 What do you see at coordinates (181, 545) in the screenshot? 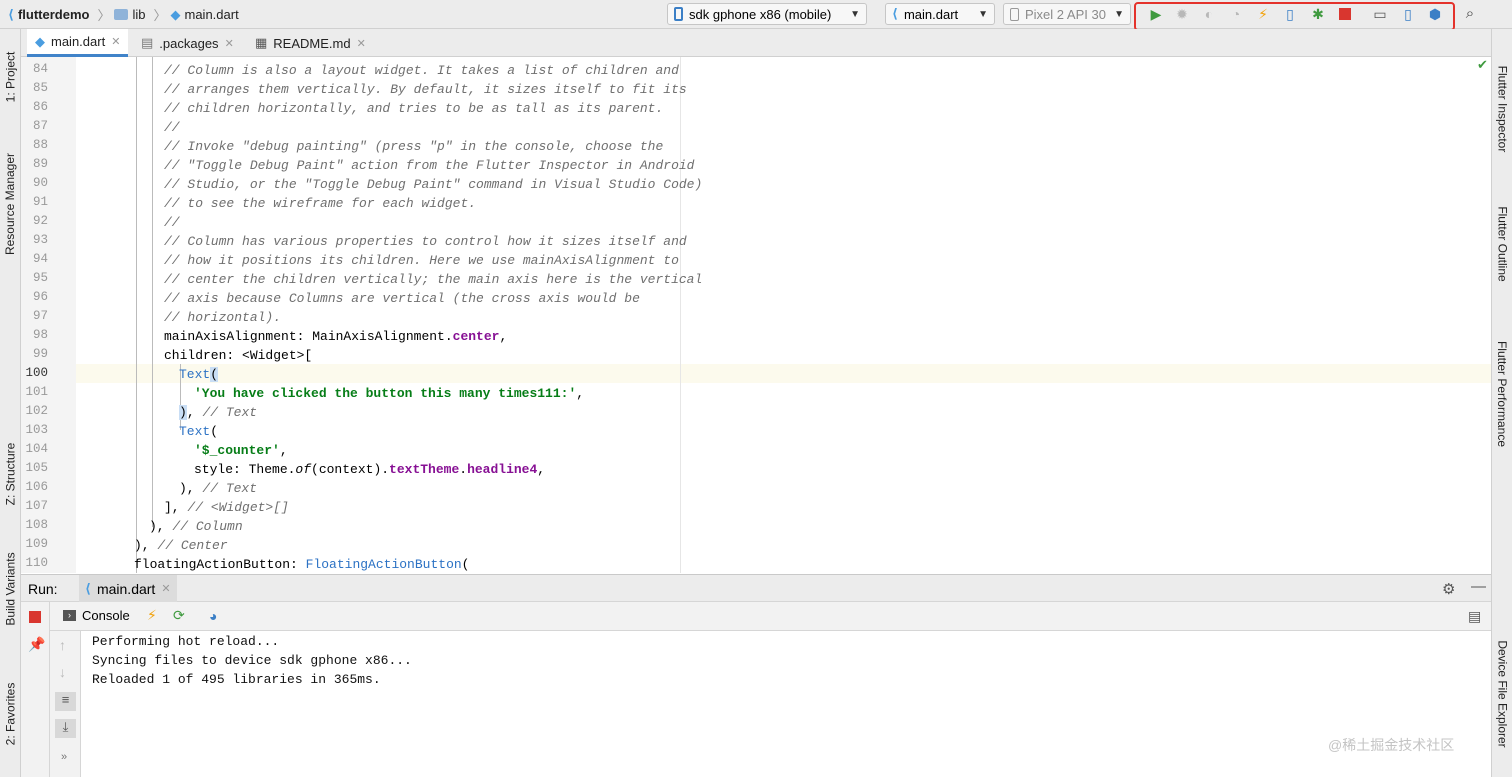
I see `code-line: ), // Center` at bounding box center [181, 545].